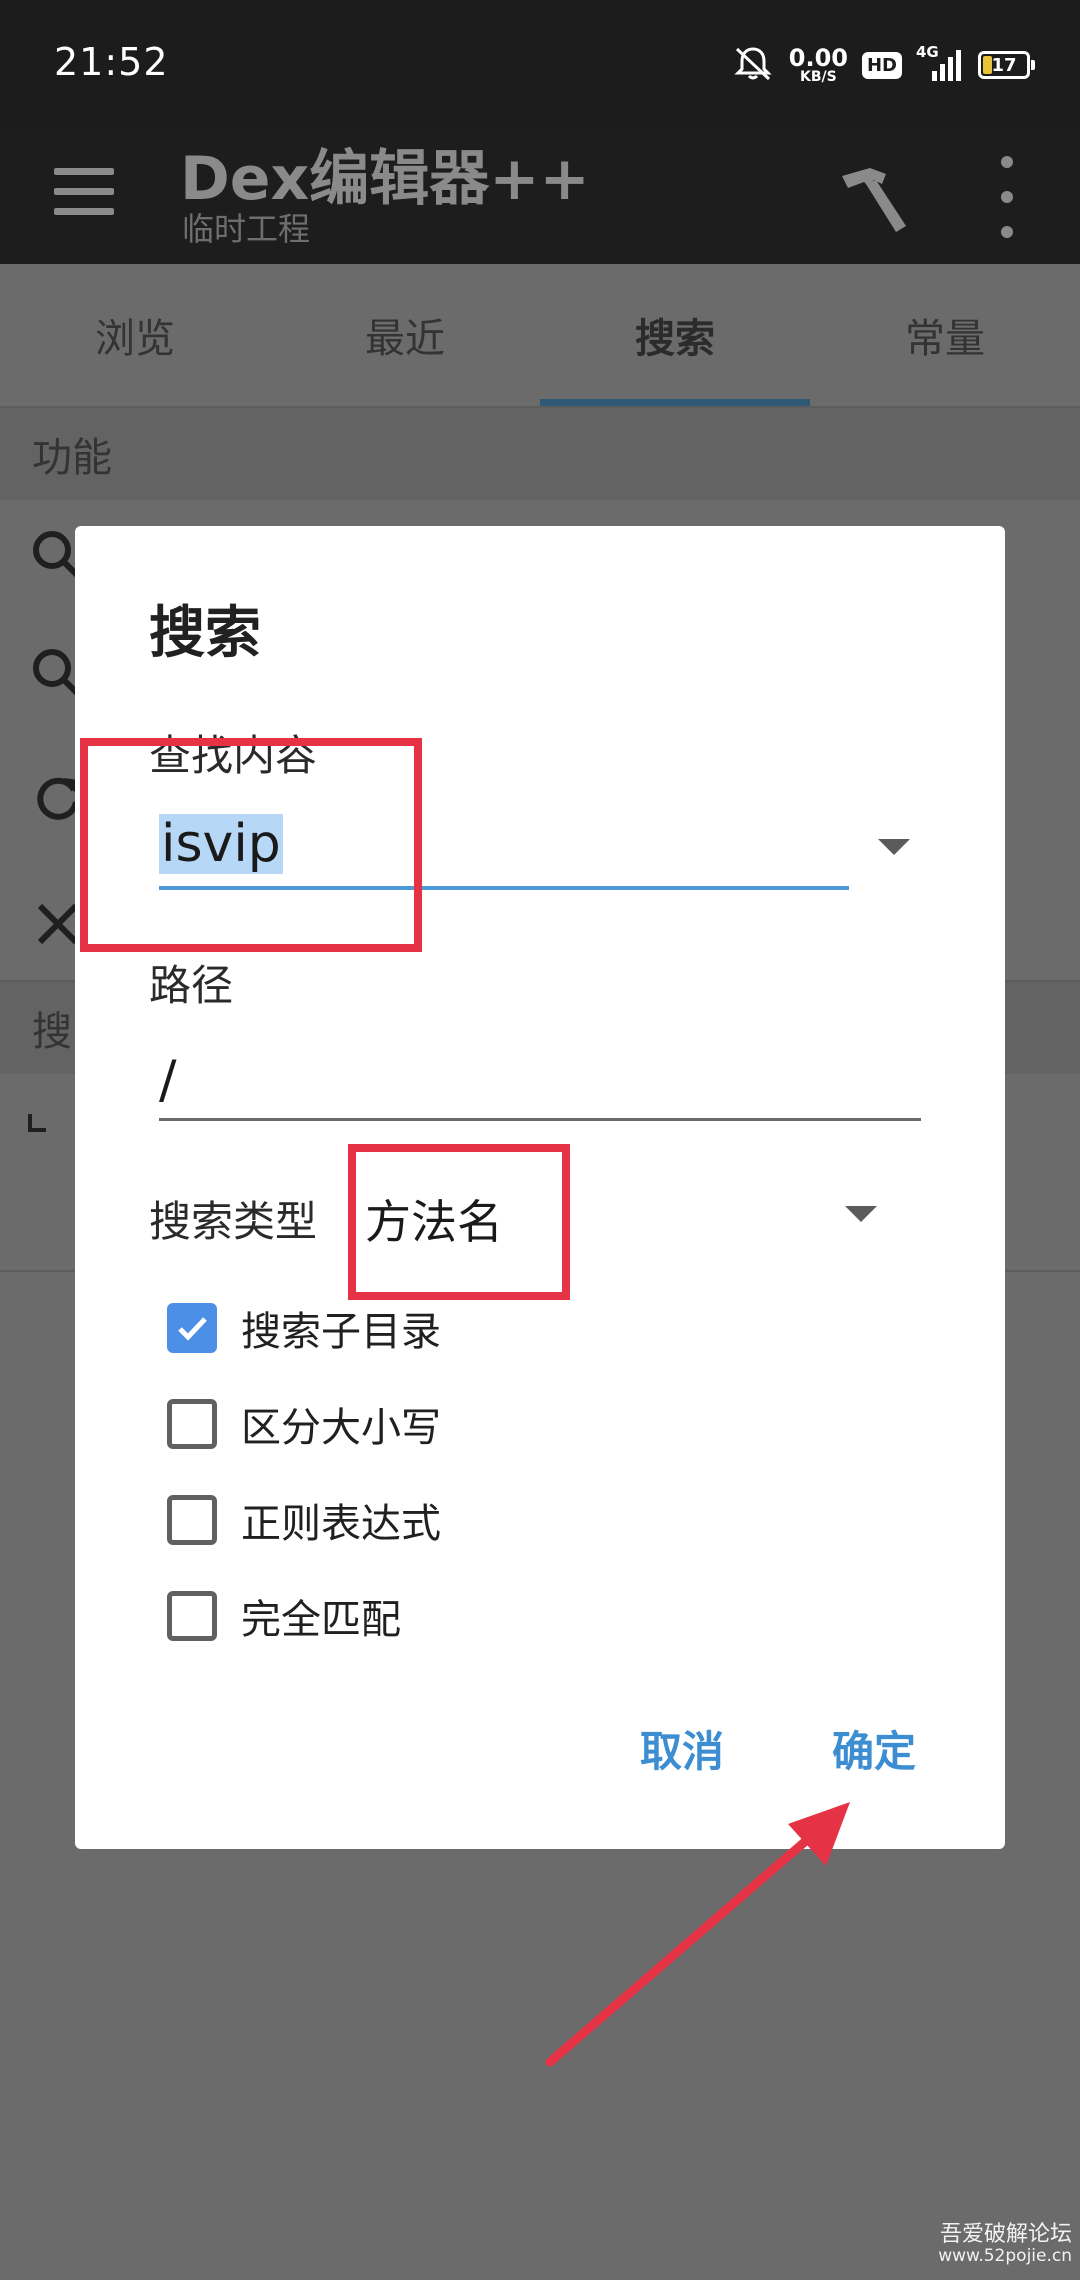 The image size is (1080, 2280). Describe the element at coordinates (871, 199) in the screenshot. I see `hammer-icon` at that location.